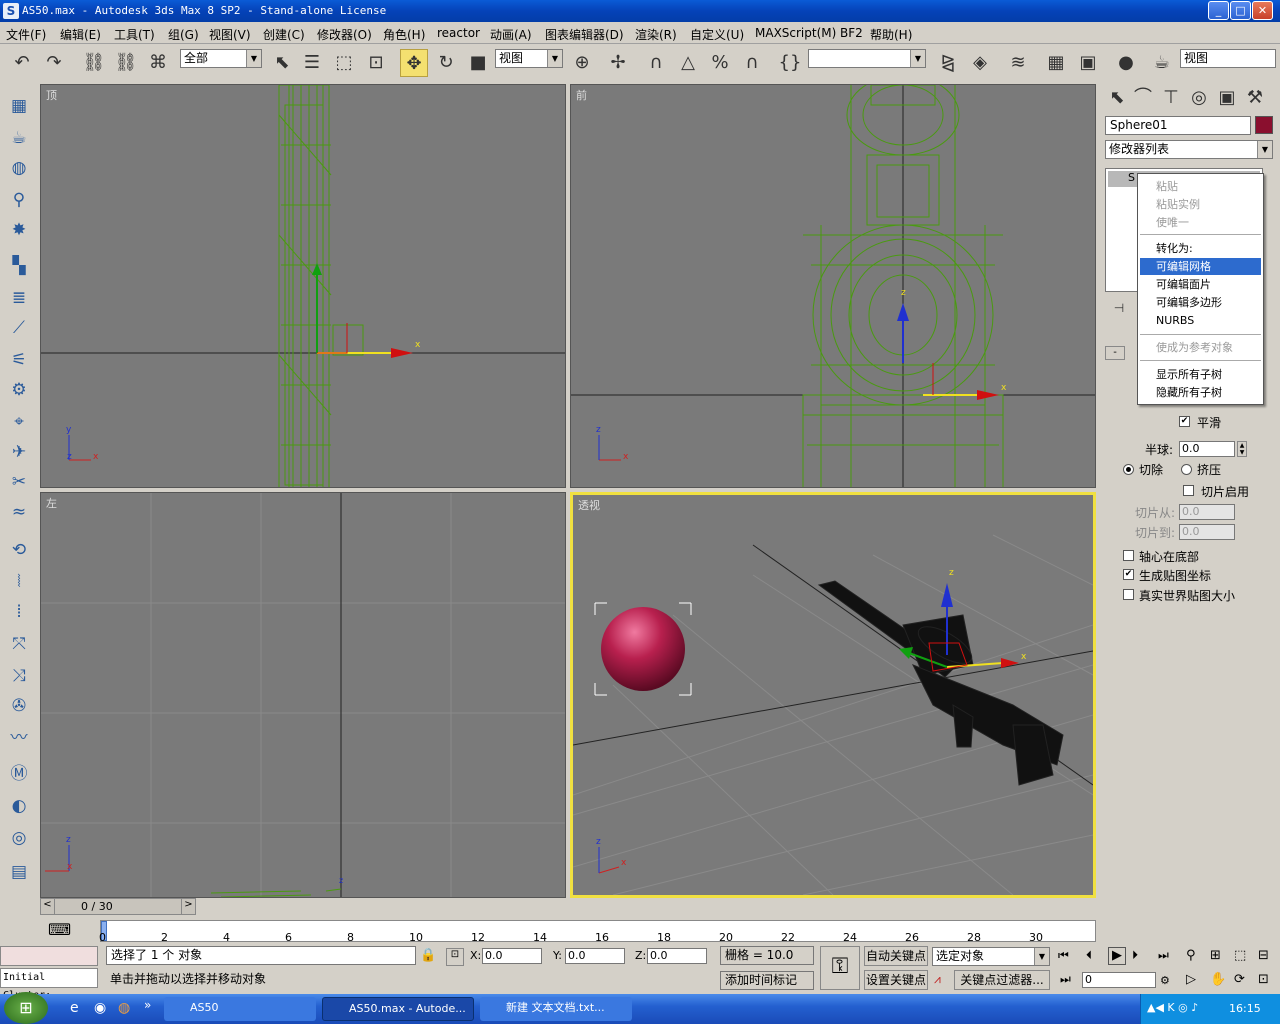 The height and width of the screenshot is (1024, 1280). Describe the element at coordinates (54, 63) in the screenshot. I see `redo-icon: ↷` at that location.